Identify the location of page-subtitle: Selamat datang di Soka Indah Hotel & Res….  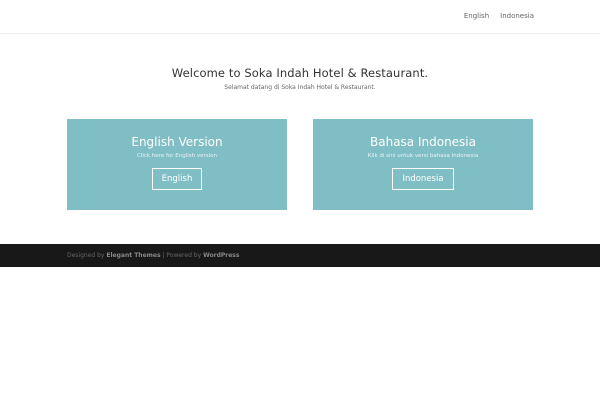
(300, 87).